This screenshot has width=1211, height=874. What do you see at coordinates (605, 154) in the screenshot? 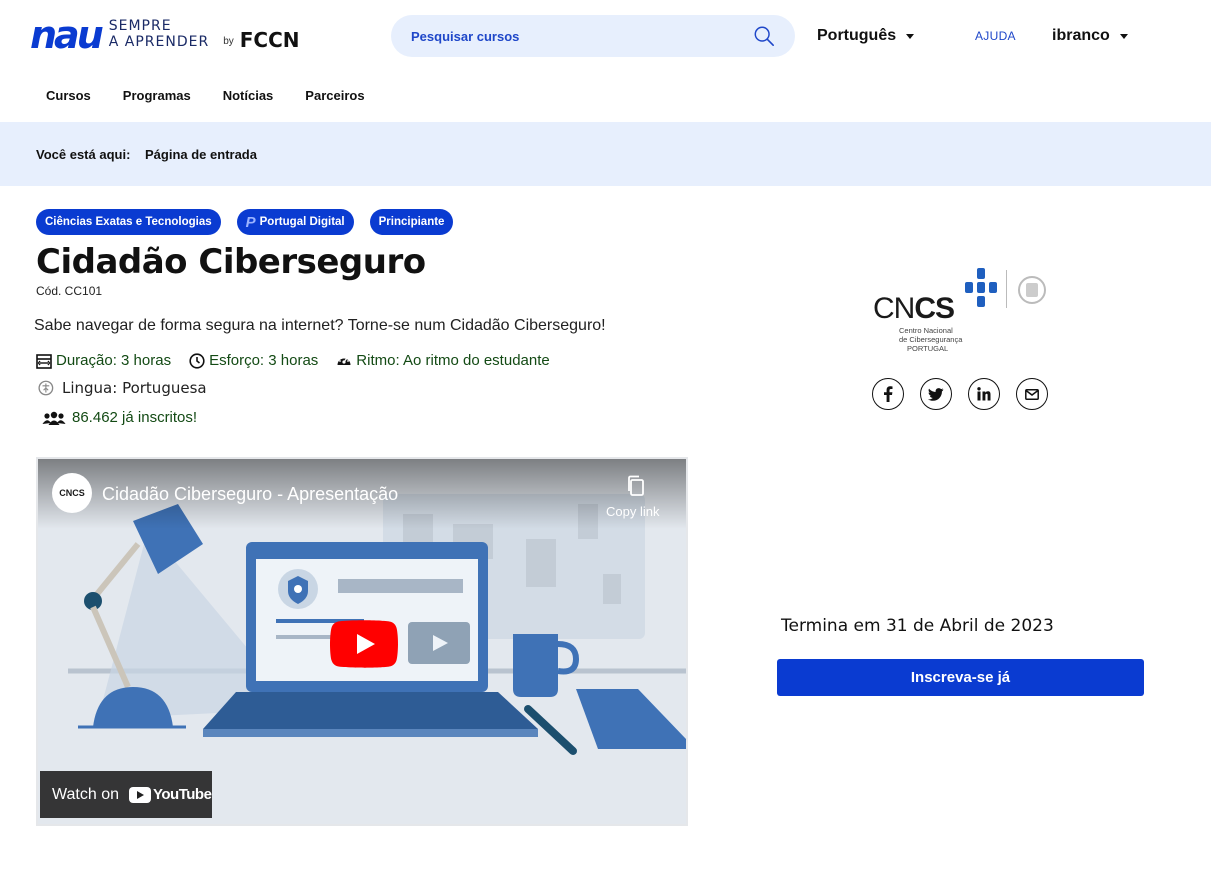
I see `breadcrumb: Você está aqui: Página de entrada` at bounding box center [605, 154].